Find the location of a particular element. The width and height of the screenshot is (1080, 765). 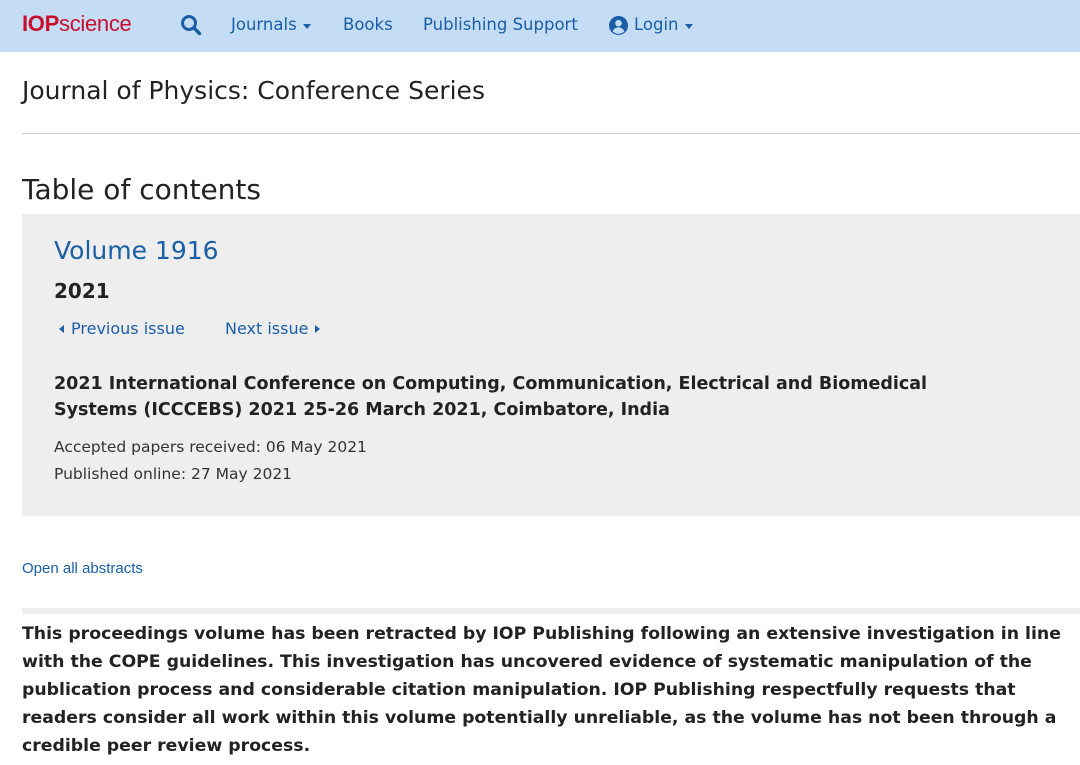

published-date: Published online: 27 May 2021 is located at coordinates (173, 474).